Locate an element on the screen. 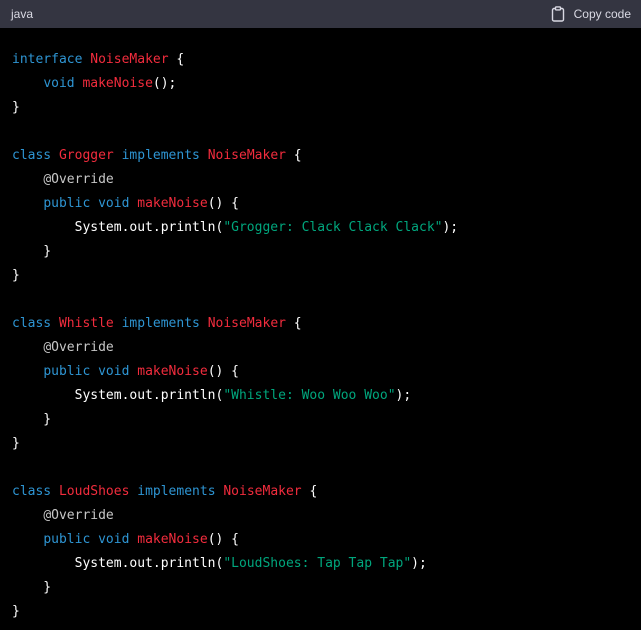 The image size is (641, 630). code-line: class Grogger implements NoiseMaker { is located at coordinates (326, 156).